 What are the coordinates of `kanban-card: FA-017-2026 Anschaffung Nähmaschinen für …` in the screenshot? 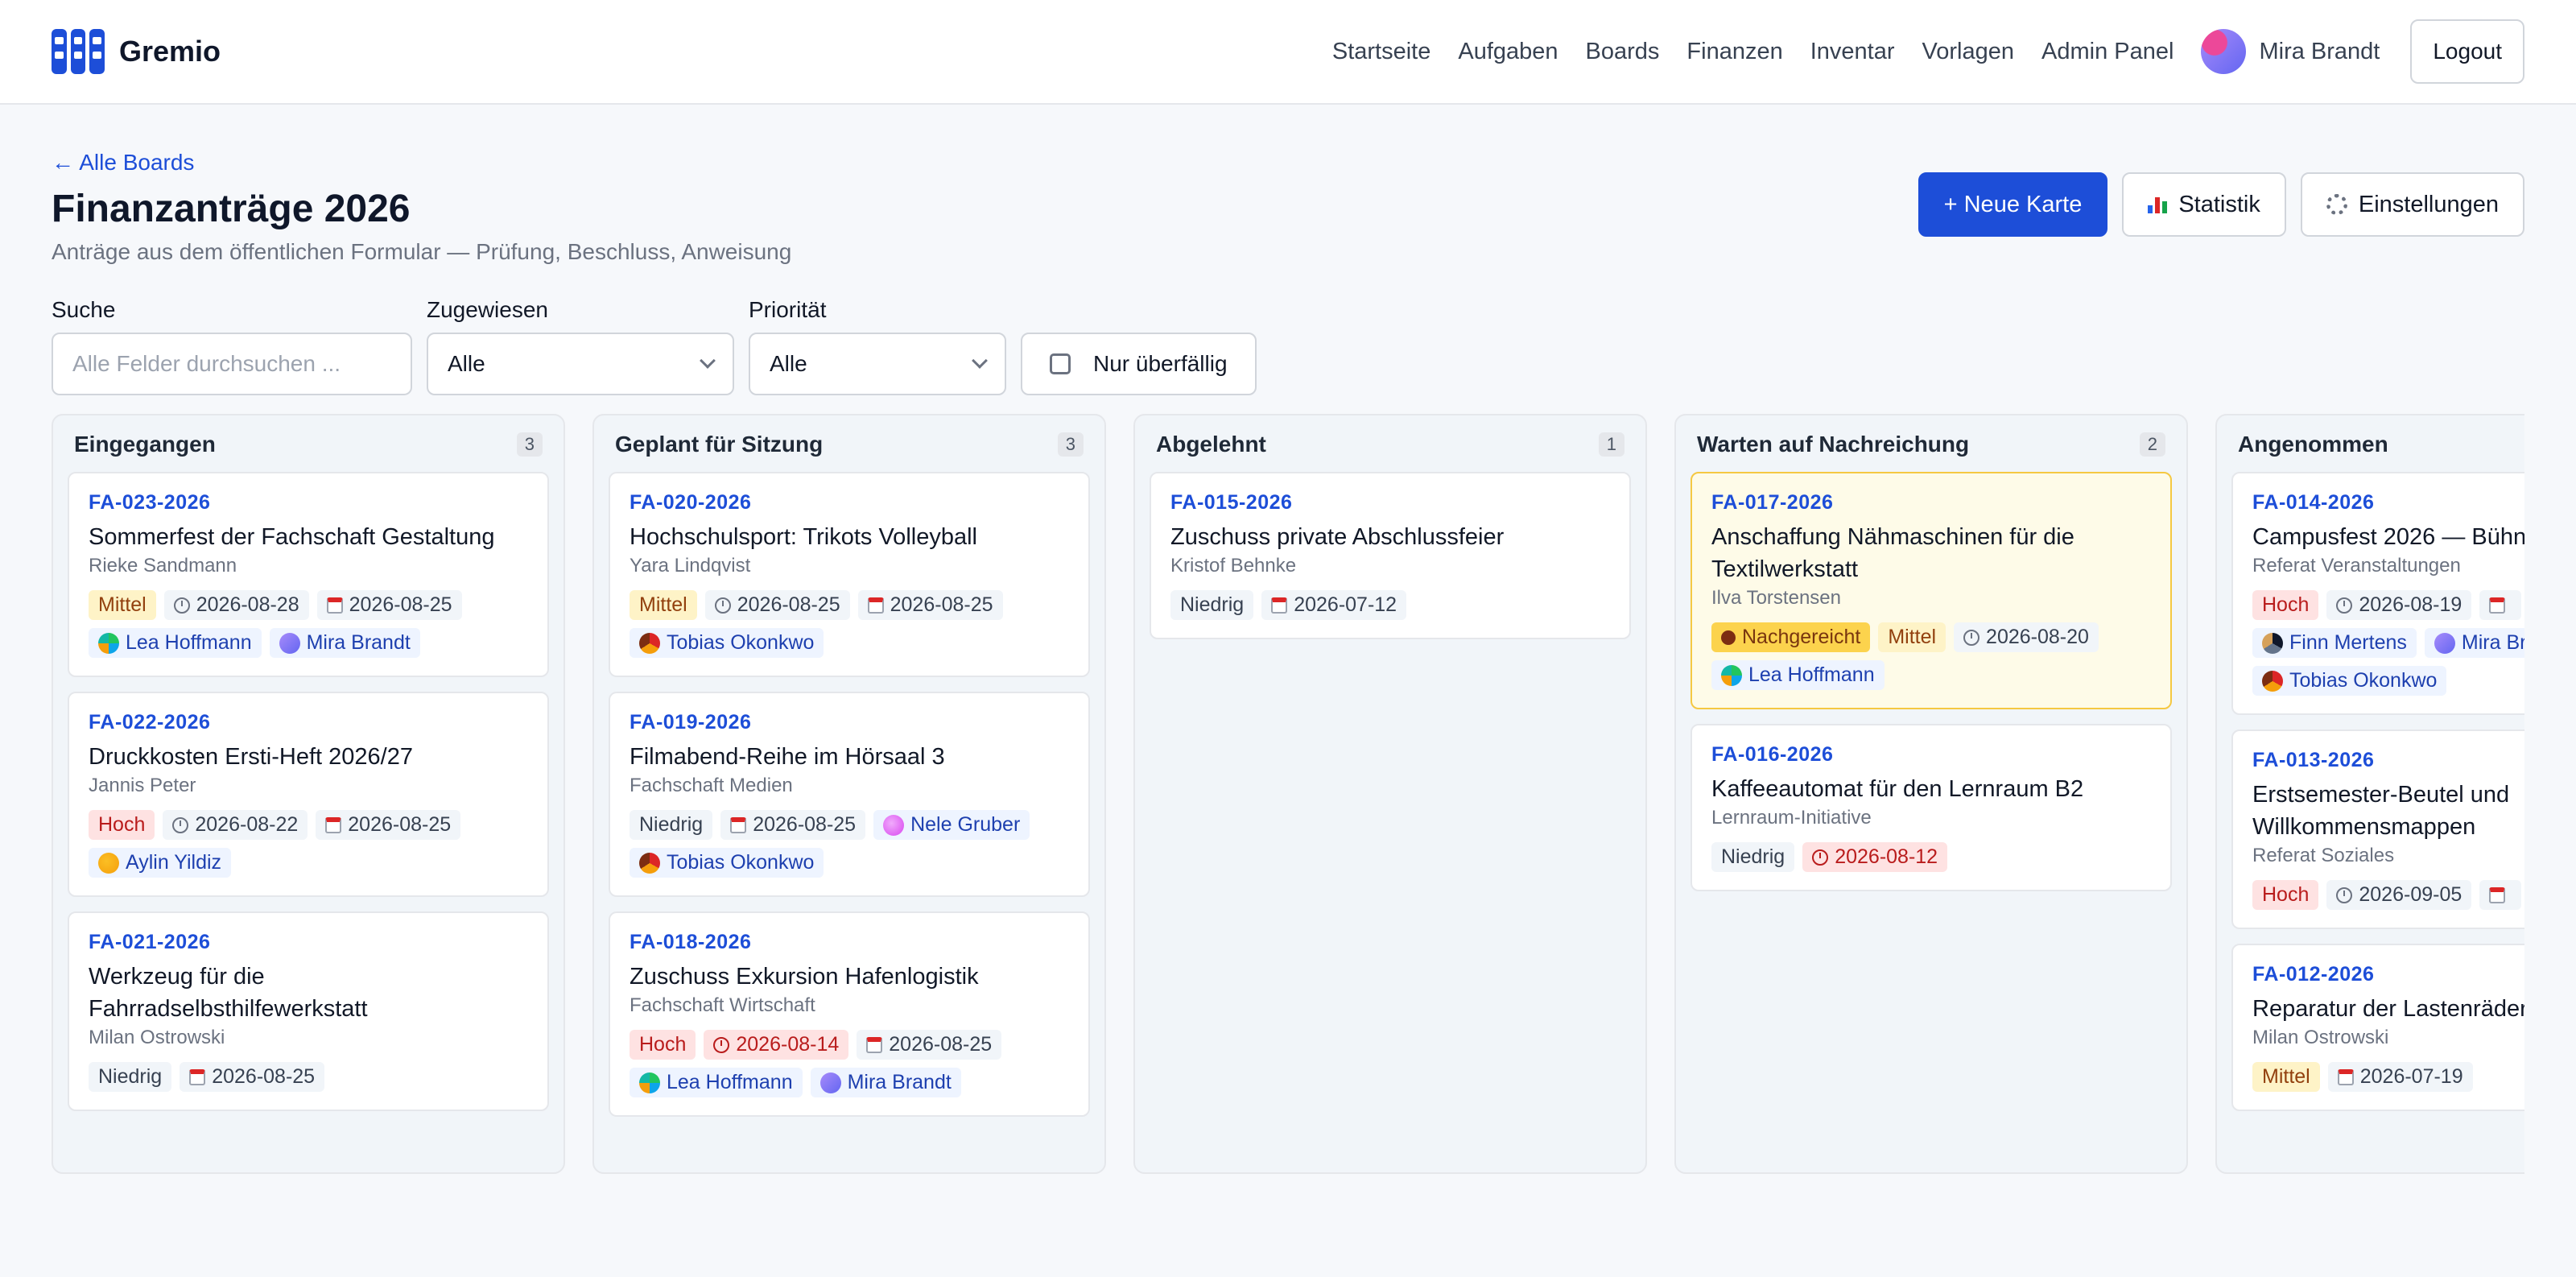 It's located at (1931, 590).